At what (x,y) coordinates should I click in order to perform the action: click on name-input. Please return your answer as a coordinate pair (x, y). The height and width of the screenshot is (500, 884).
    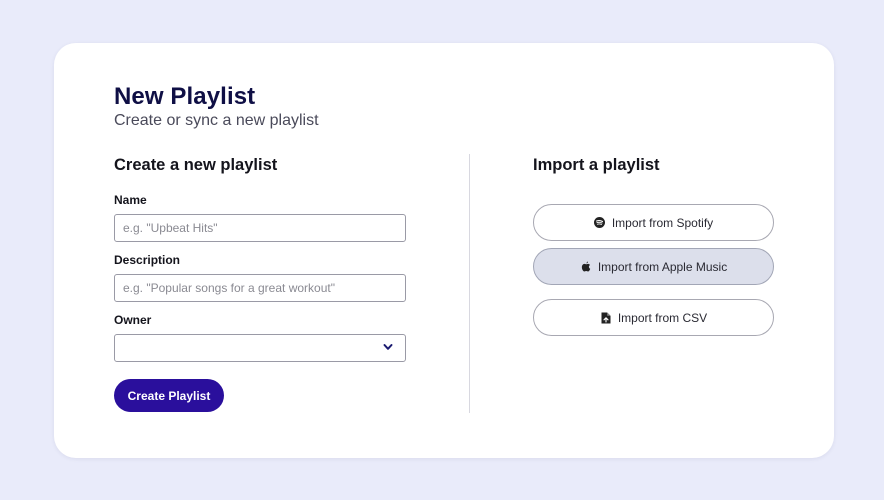
    Looking at the image, I should click on (260, 228).